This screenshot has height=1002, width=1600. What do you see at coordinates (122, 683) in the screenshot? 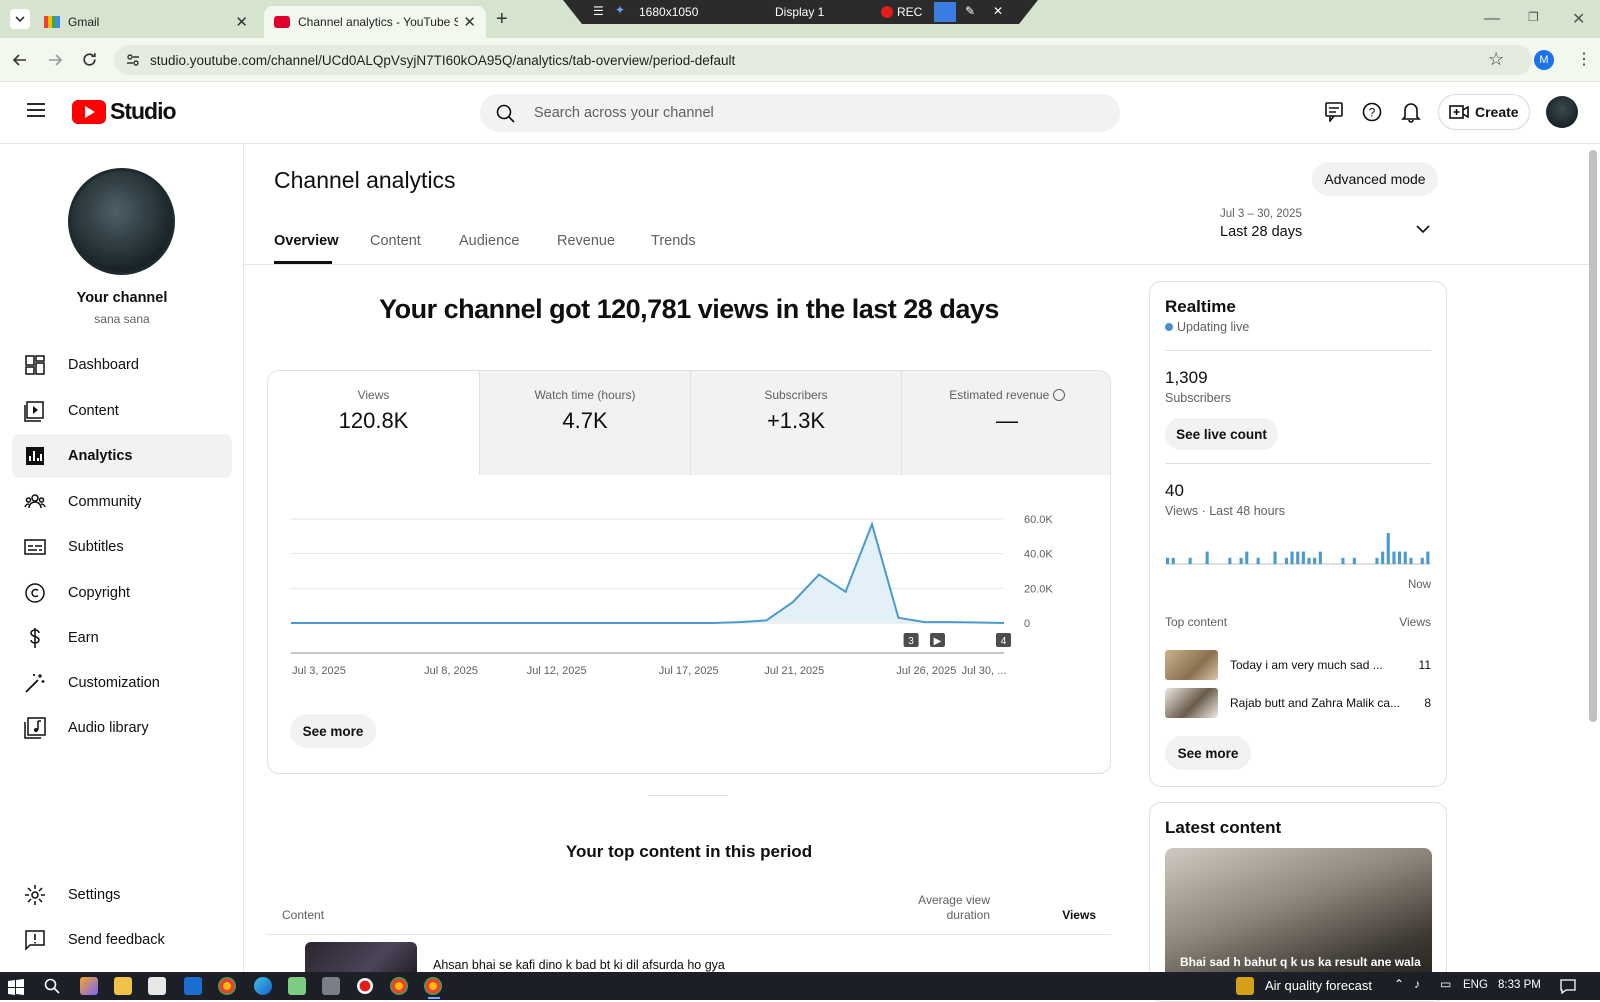
I see `sidebar-item-customization: Customization` at bounding box center [122, 683].